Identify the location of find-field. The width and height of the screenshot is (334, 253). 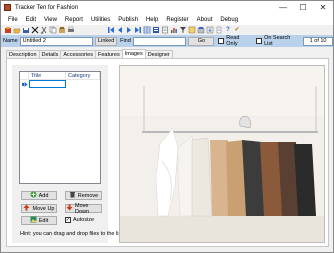
(159, 41).